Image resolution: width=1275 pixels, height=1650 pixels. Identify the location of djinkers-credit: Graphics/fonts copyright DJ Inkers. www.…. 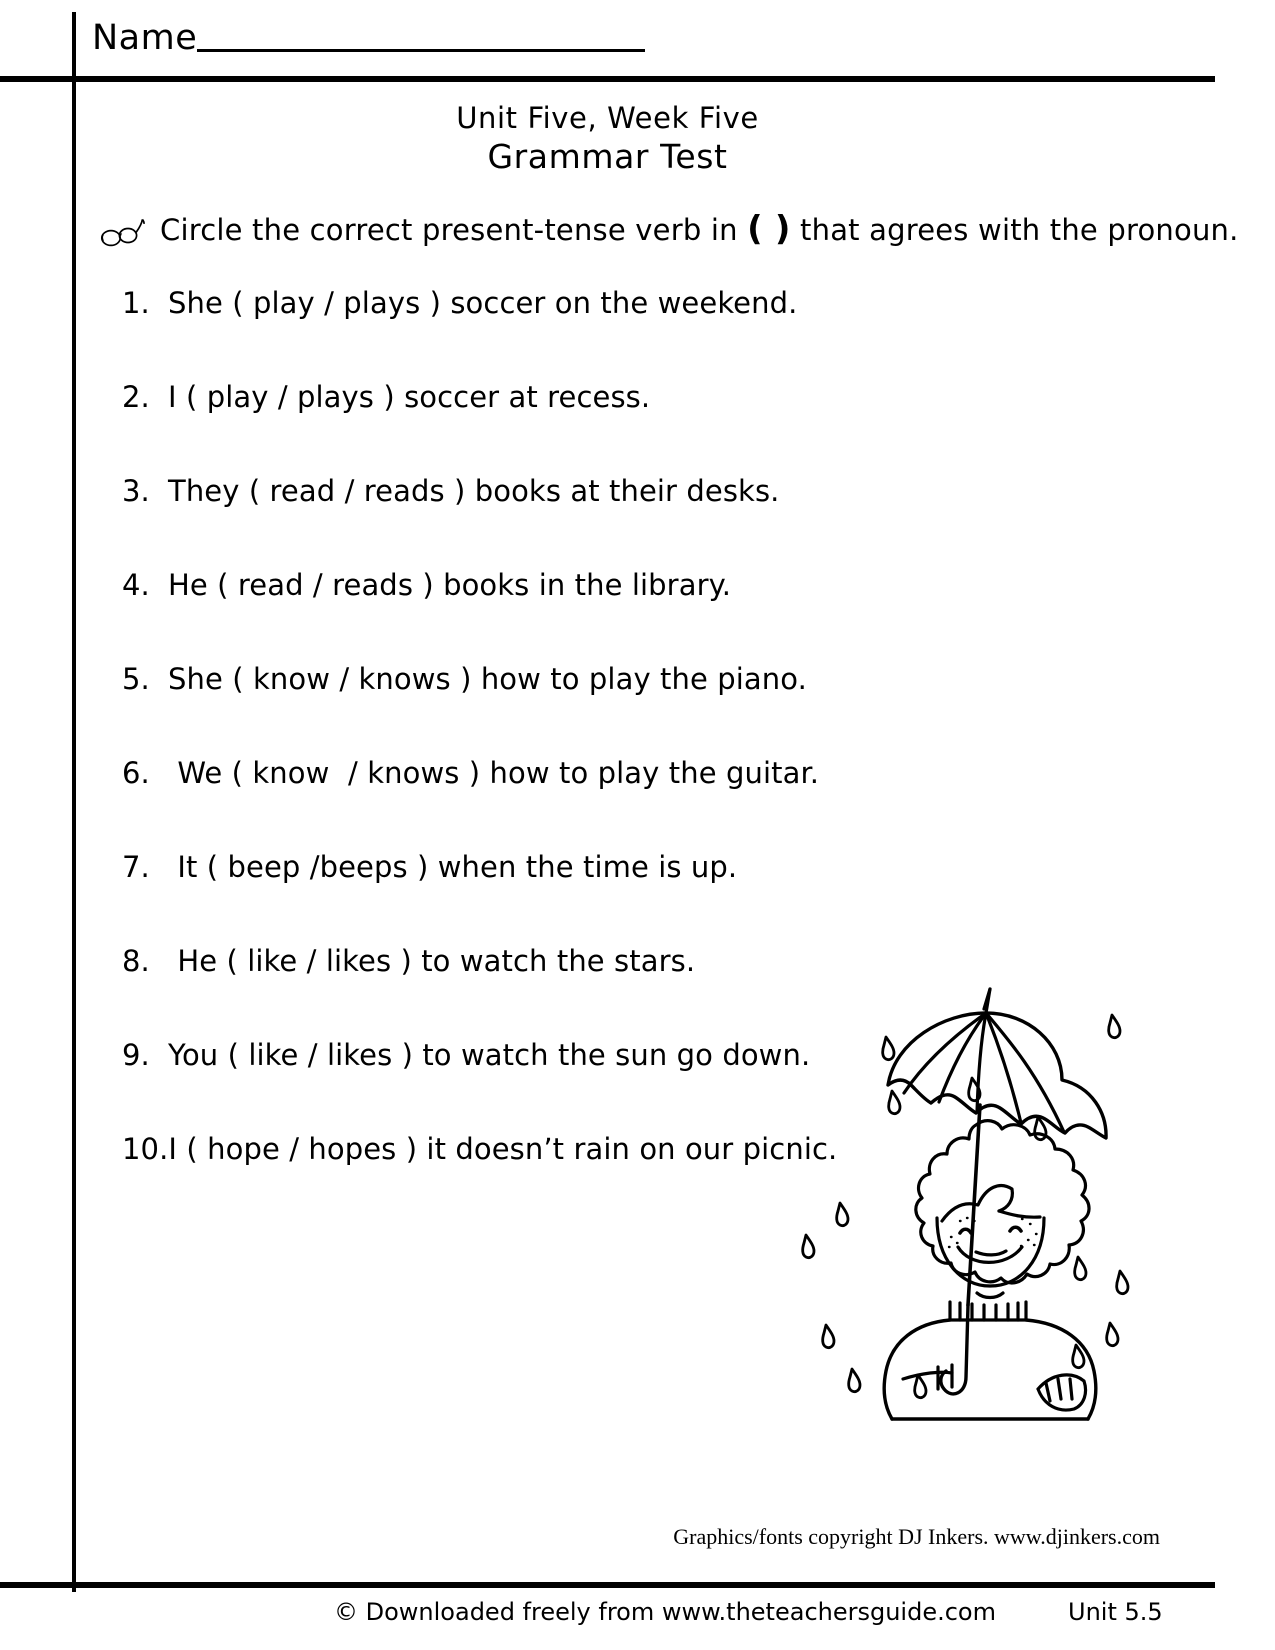
(916, 1536).